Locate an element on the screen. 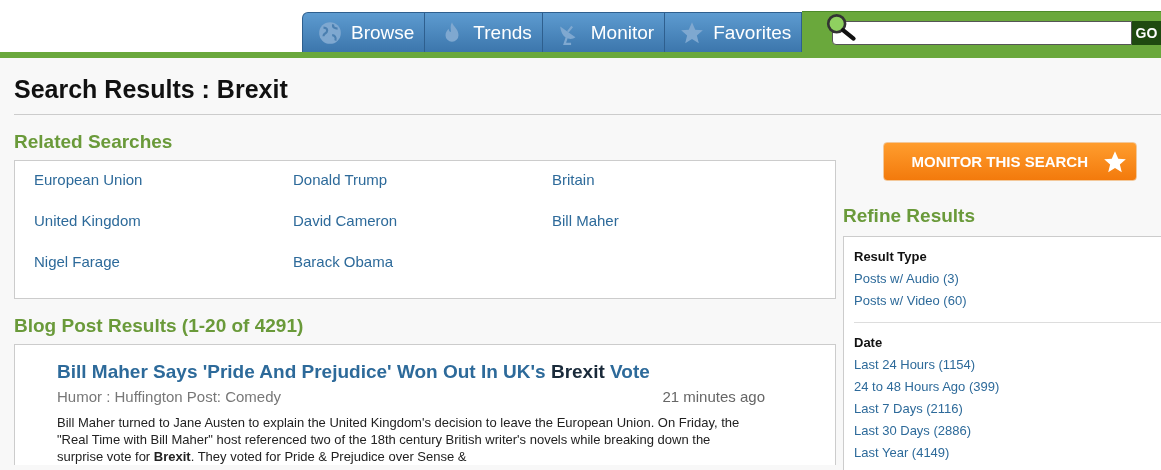 Image resolution: width=1161 pixels, height=470 pixels. nav-tab: Favorites is located at coordinates (734, 32).